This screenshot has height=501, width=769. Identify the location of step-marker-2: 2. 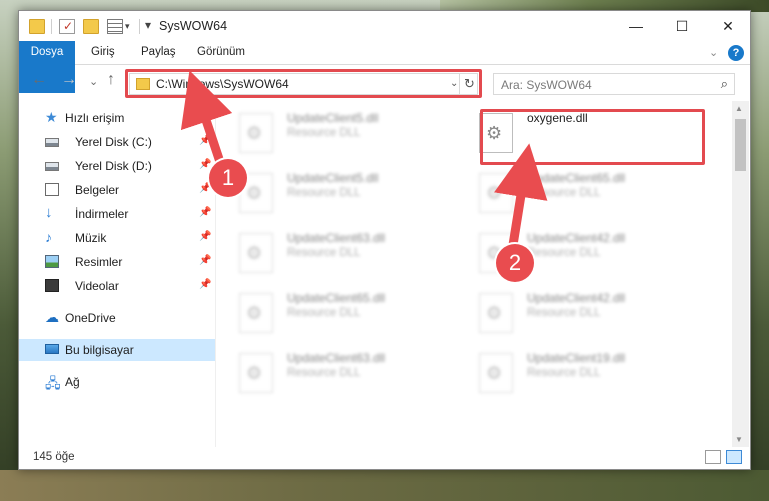
(515, 263).